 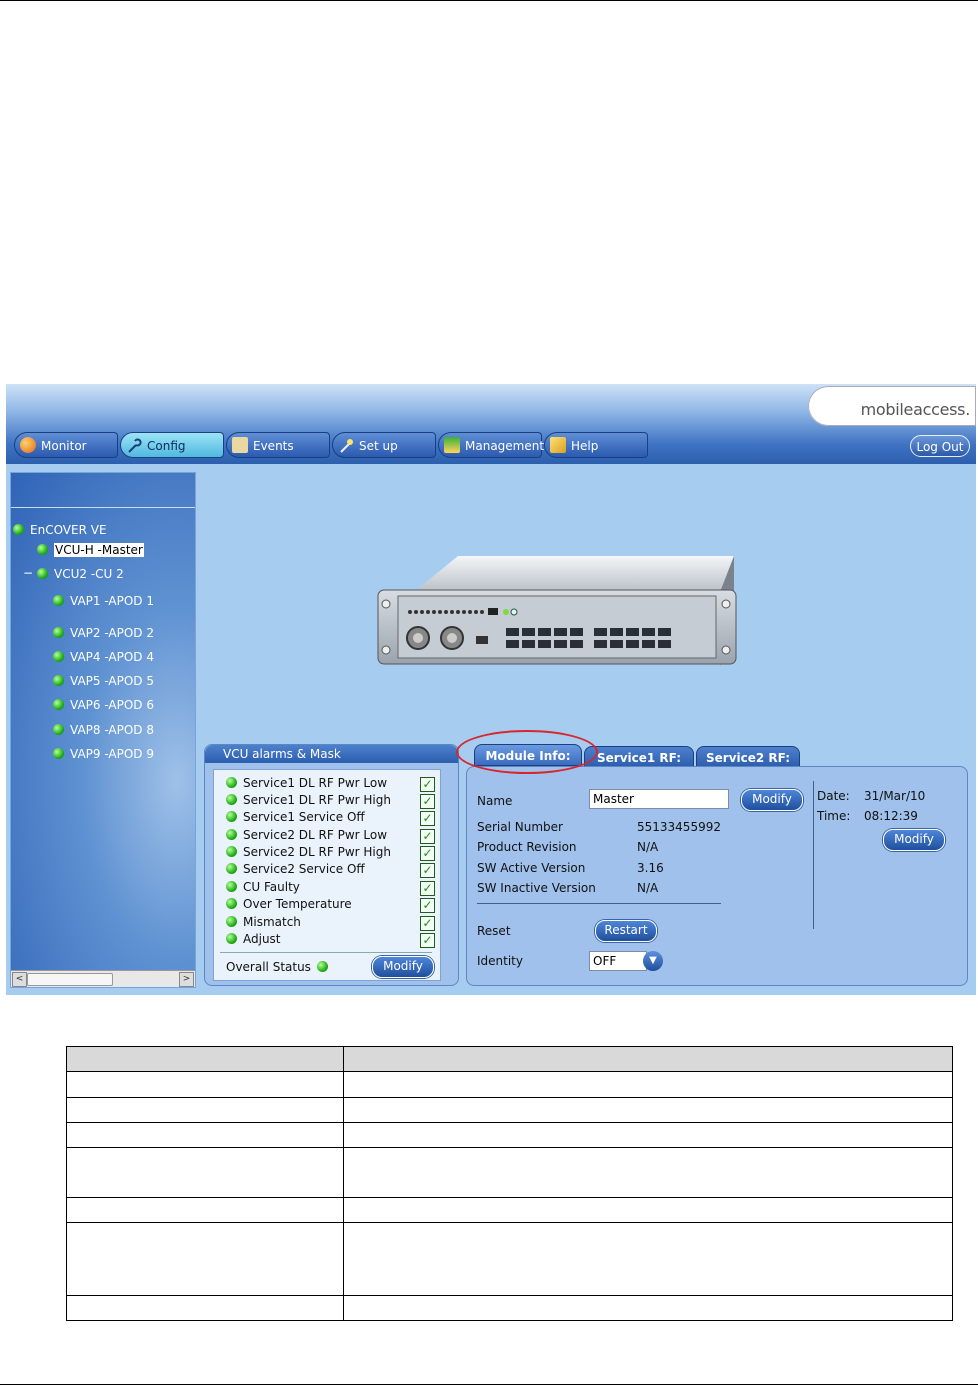 I want to click on identity-value: OFF, so click(x=618, y=961).